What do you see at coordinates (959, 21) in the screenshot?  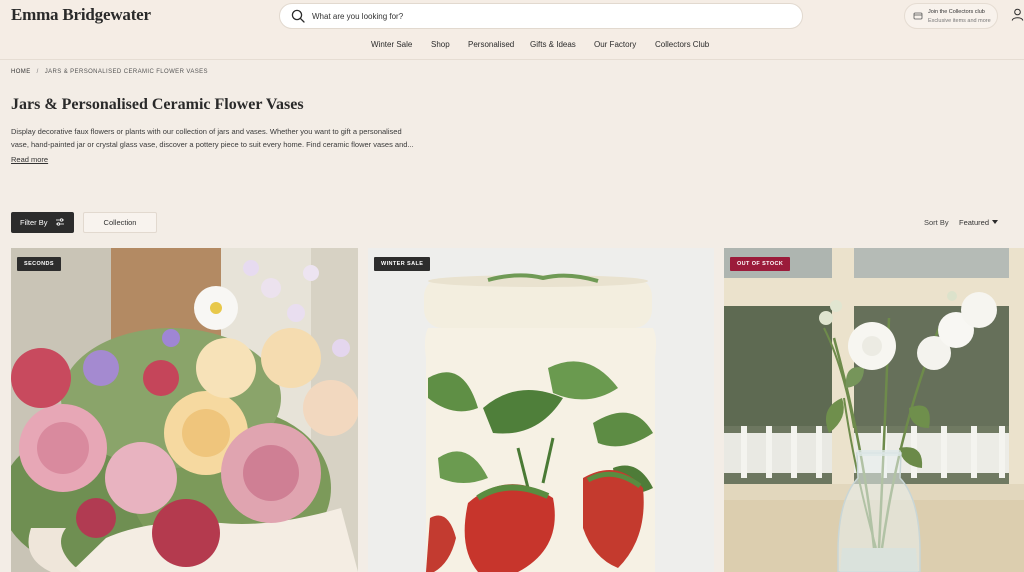 I see `collectors-club-subtitle: Exclusive items and more` at bounding box center [959, 21].